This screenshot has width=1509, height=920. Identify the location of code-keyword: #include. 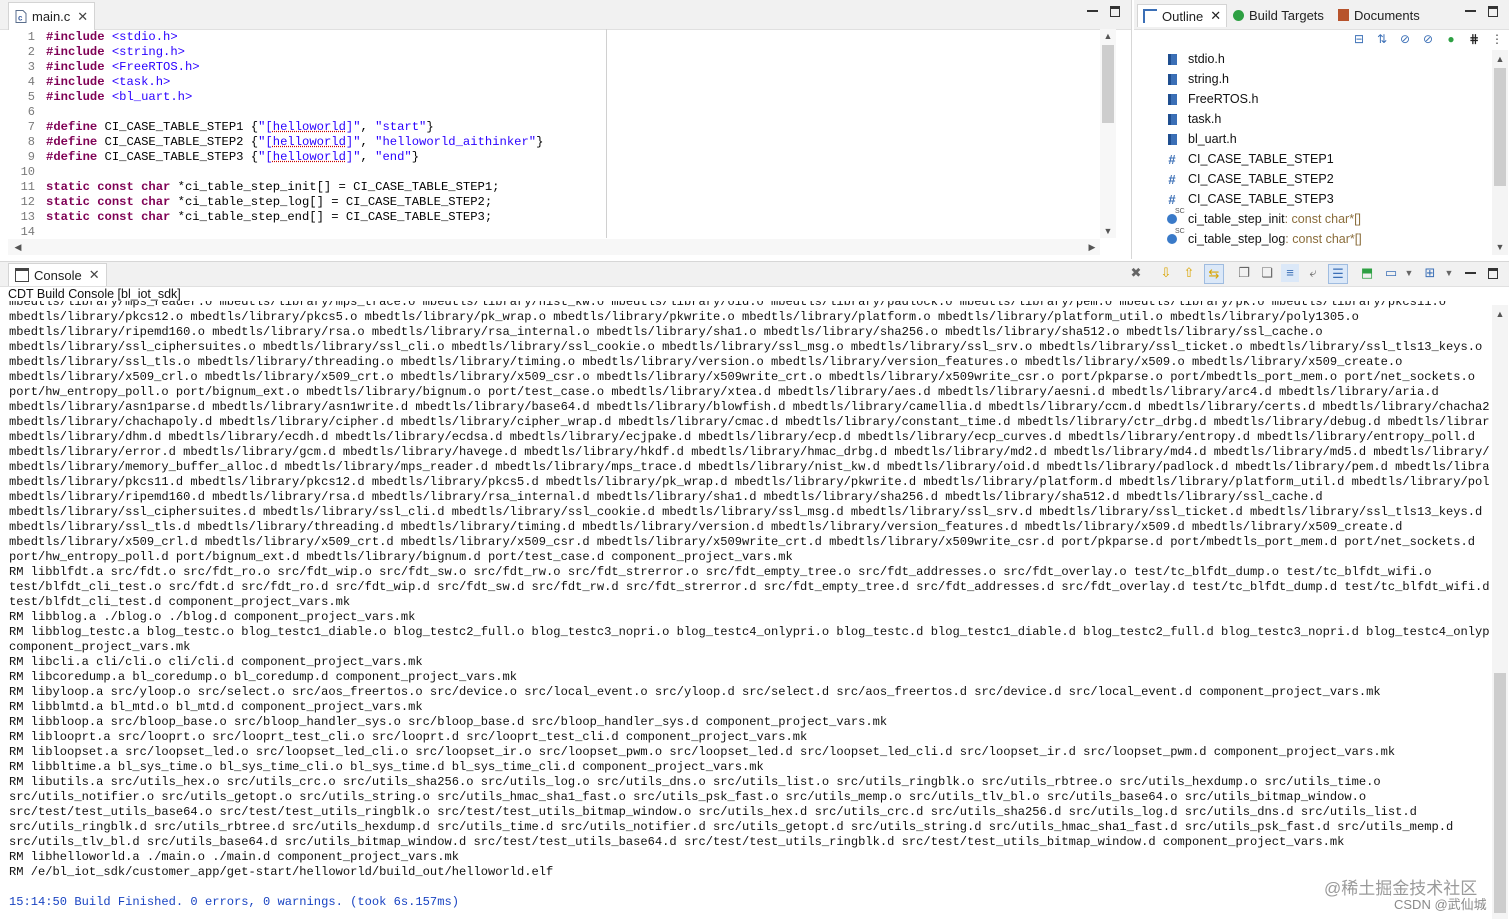
(75, 82).